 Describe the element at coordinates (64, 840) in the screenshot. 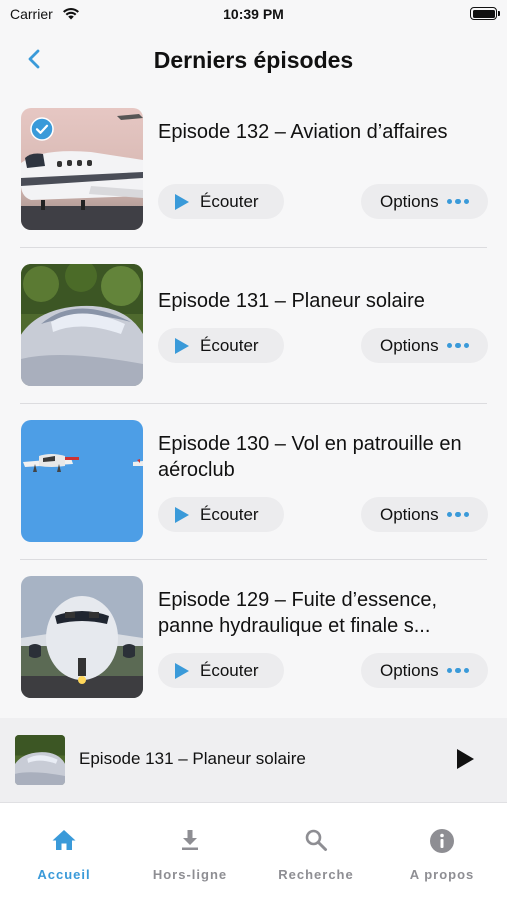

I see `home-icon` at that location.